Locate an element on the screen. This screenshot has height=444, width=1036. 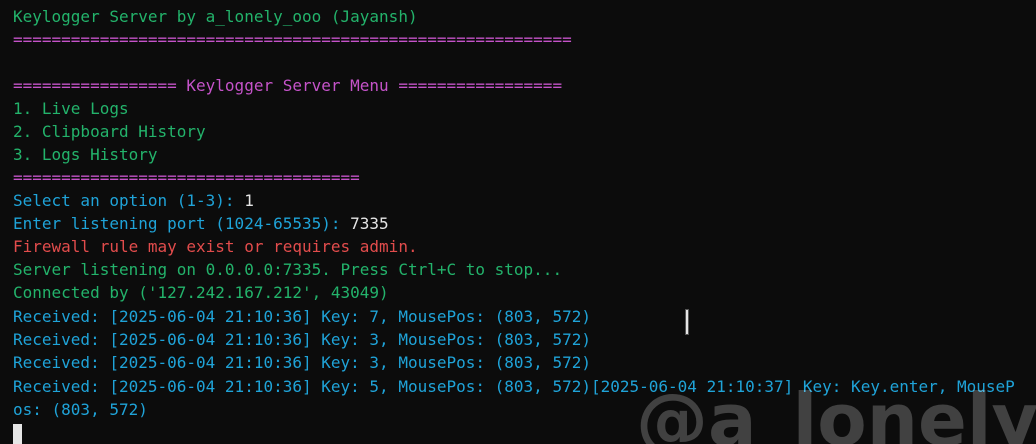
port-prompt: Enter listening port (1024-65535): 7335 is located at coordinates (201, 224).